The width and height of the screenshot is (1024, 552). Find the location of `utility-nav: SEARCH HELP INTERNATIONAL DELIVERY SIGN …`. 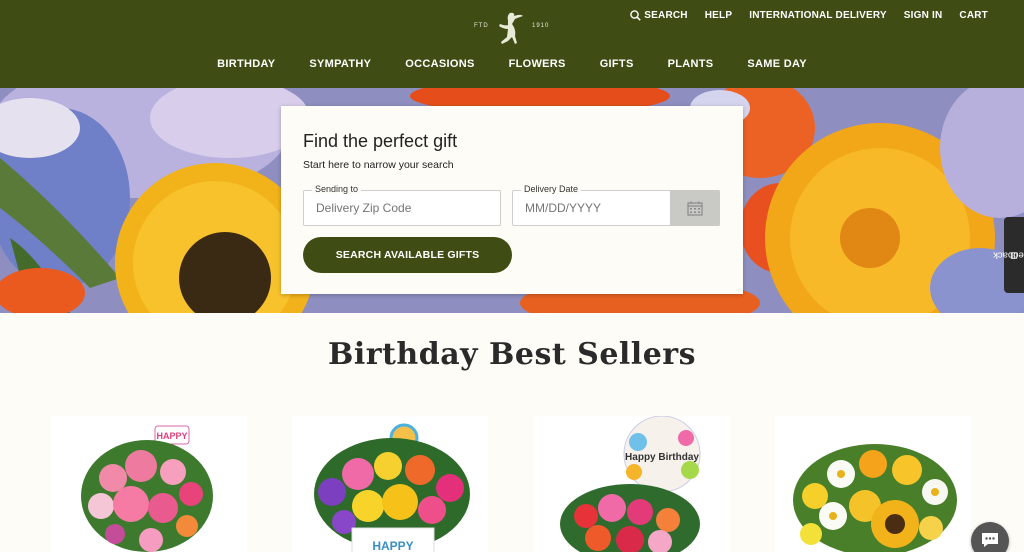

utility-nav: SEARCH HELP INTERNATIONAL DELIVERY SIGN … is located at coordinates (809, 15).